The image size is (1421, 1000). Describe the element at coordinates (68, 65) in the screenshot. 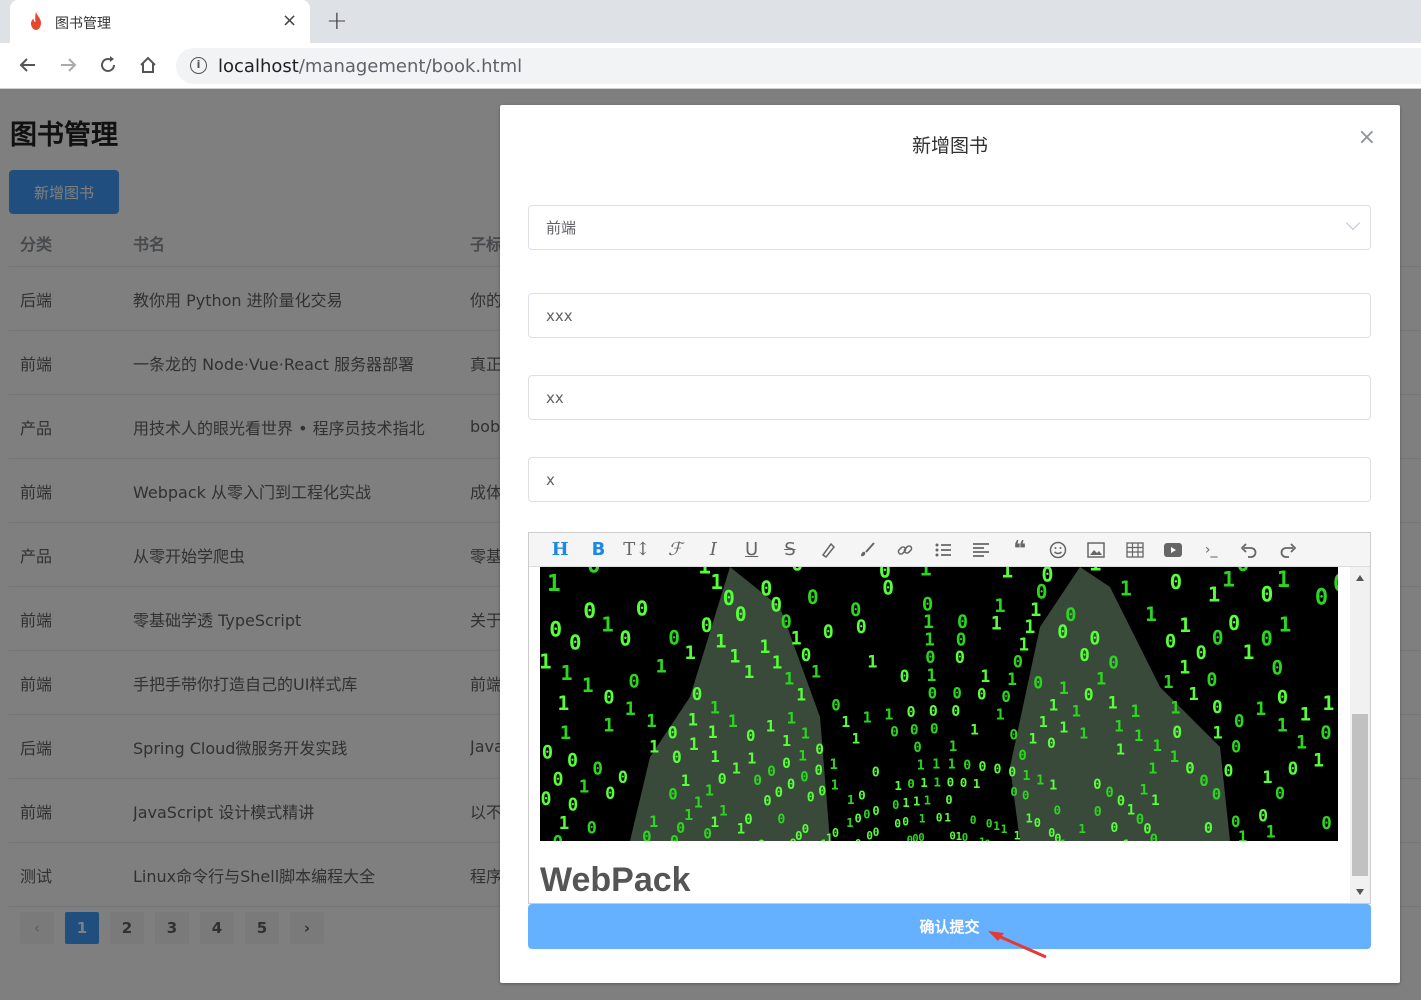

I see `forward-icon` at that location.